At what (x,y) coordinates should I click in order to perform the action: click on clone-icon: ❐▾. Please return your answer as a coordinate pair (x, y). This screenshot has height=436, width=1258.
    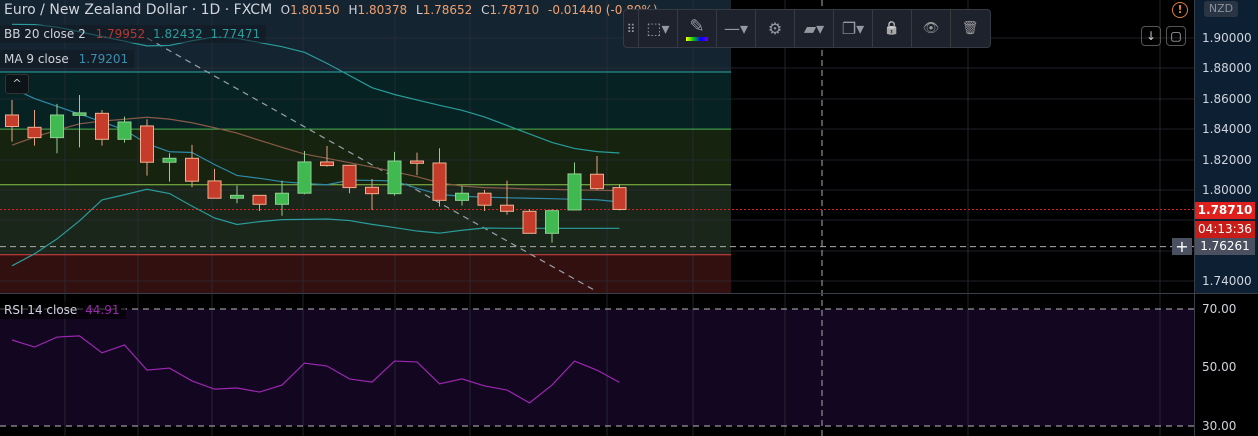
    Looking at the image, I should click on (853, 28).